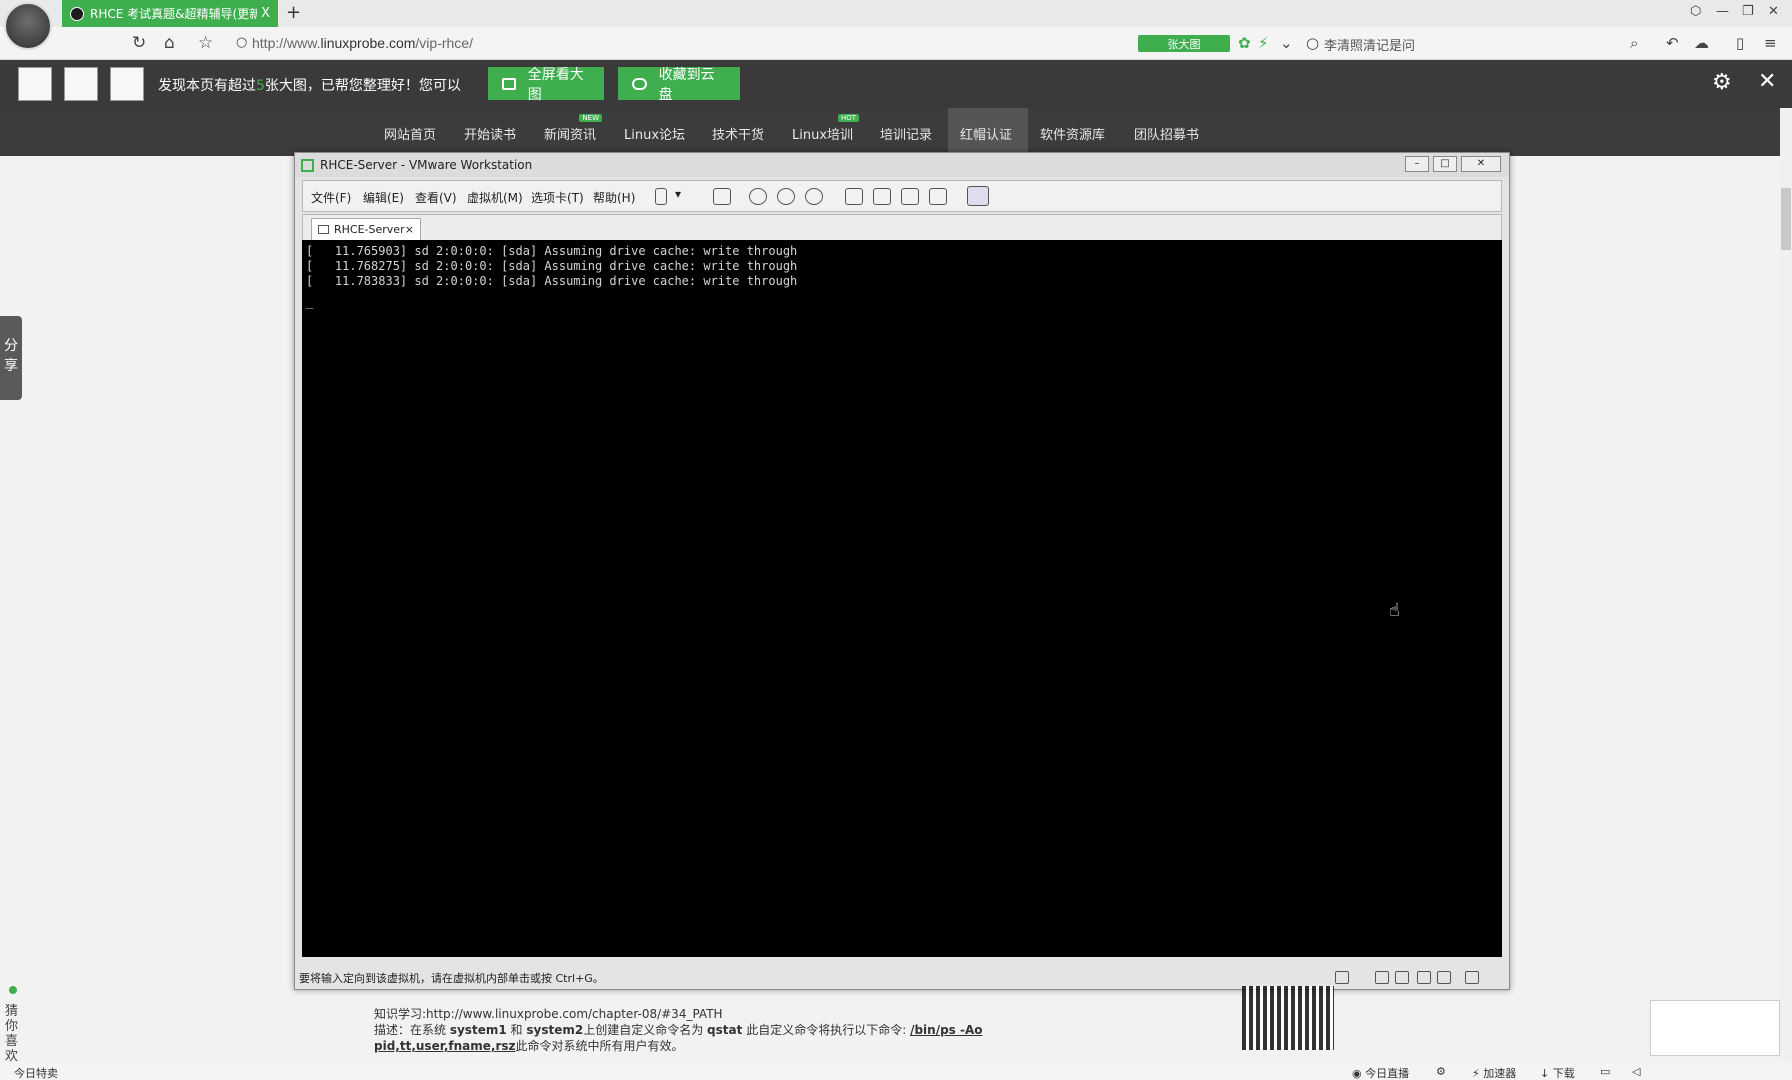 Image resolution: width=1792 pixels, height=1080 pixels. Describe the element at coordinates (362, 43) in the screenshot. I see `url-input: http://www.linuxprobe.com/vip-rhce/` at that location.